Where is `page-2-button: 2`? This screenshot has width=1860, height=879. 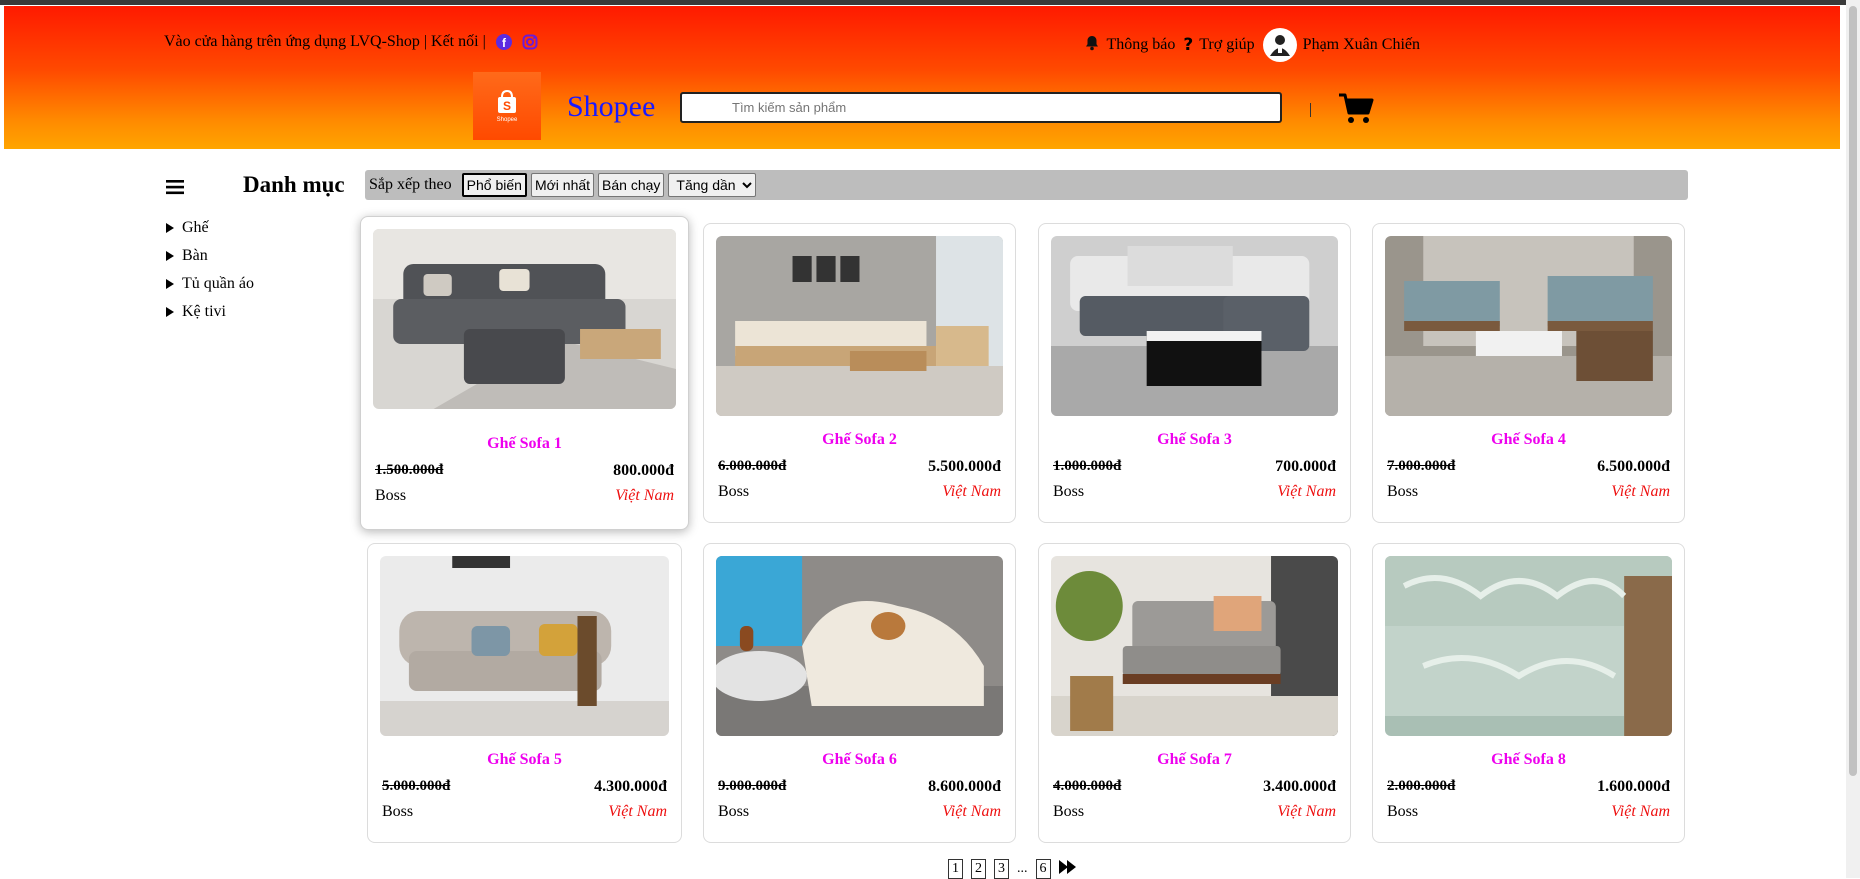 page-2-button: 2 is located at coordinates (978, 869).